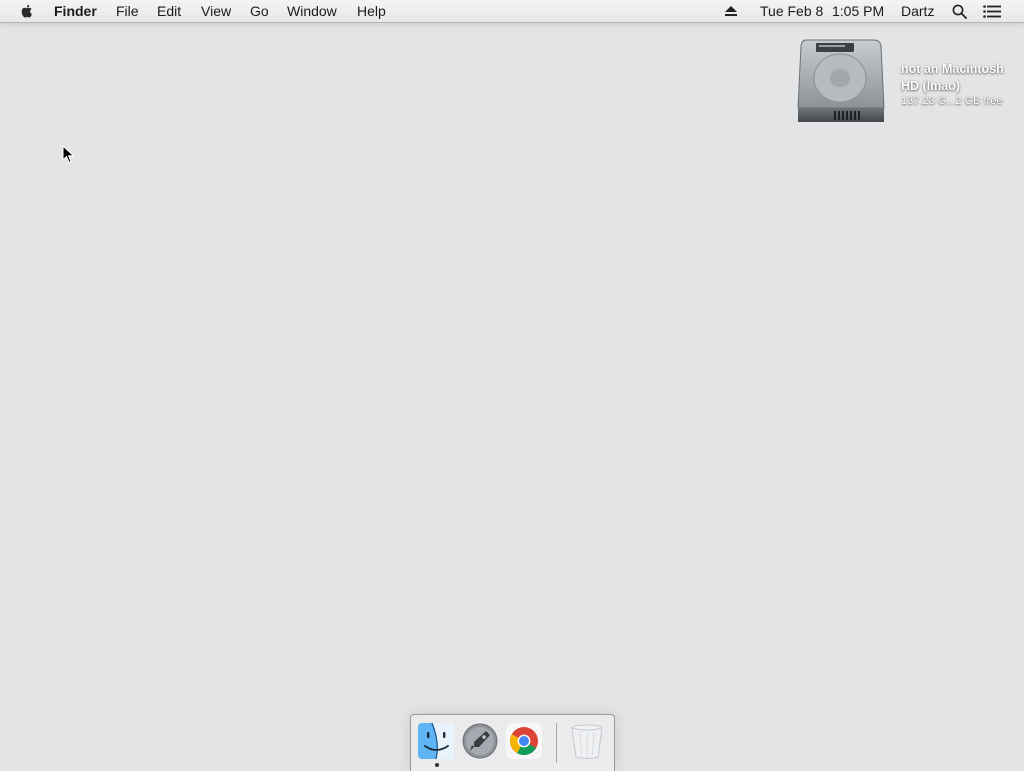  What do you see at coordinates (27, 11) in the screenshot?
I see `apple-logo-icon` at bounding box center [27, 11].